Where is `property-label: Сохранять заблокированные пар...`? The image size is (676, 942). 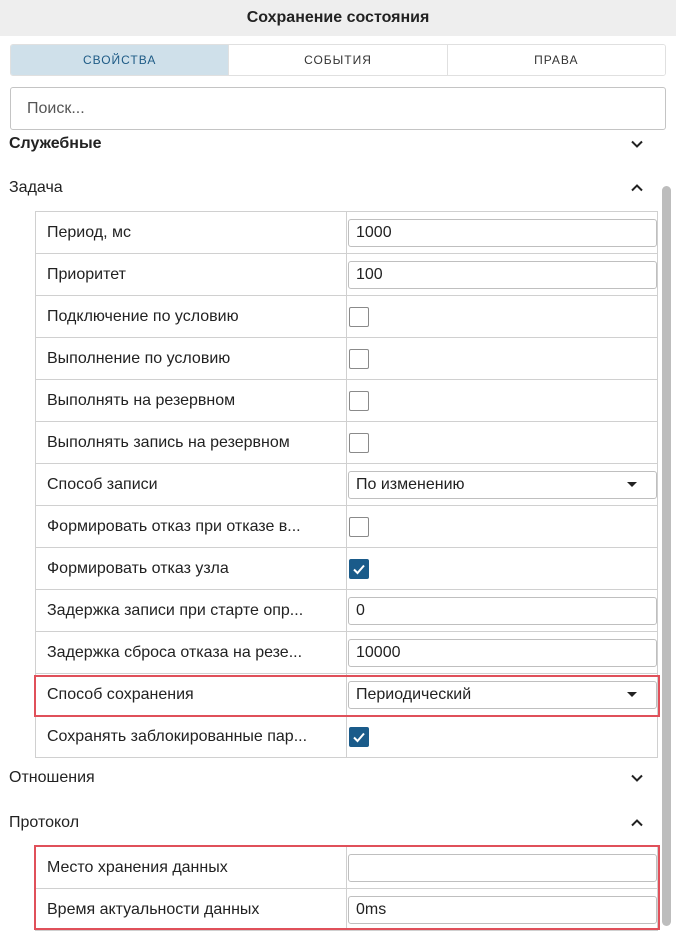 property-label: Сохранять заблокированные пар... is located at coordinates (191, 736).